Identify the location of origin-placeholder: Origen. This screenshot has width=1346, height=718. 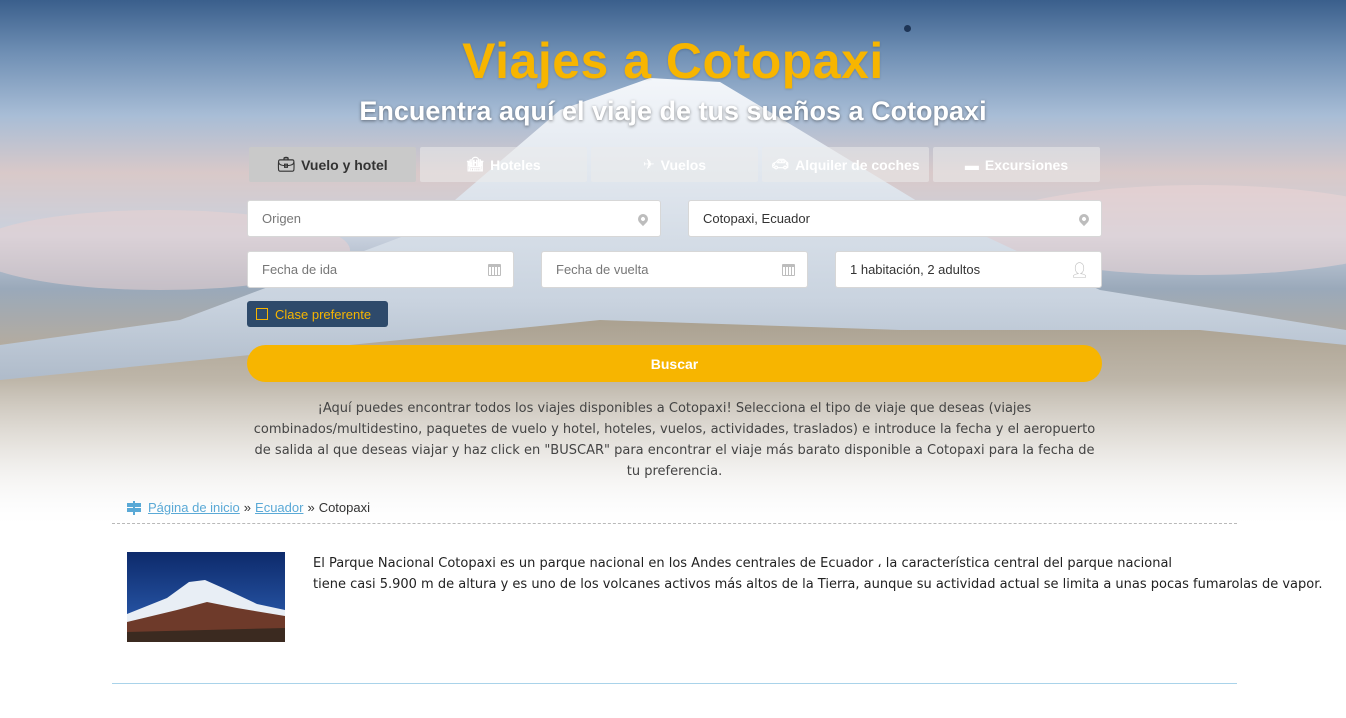
(282, 218).